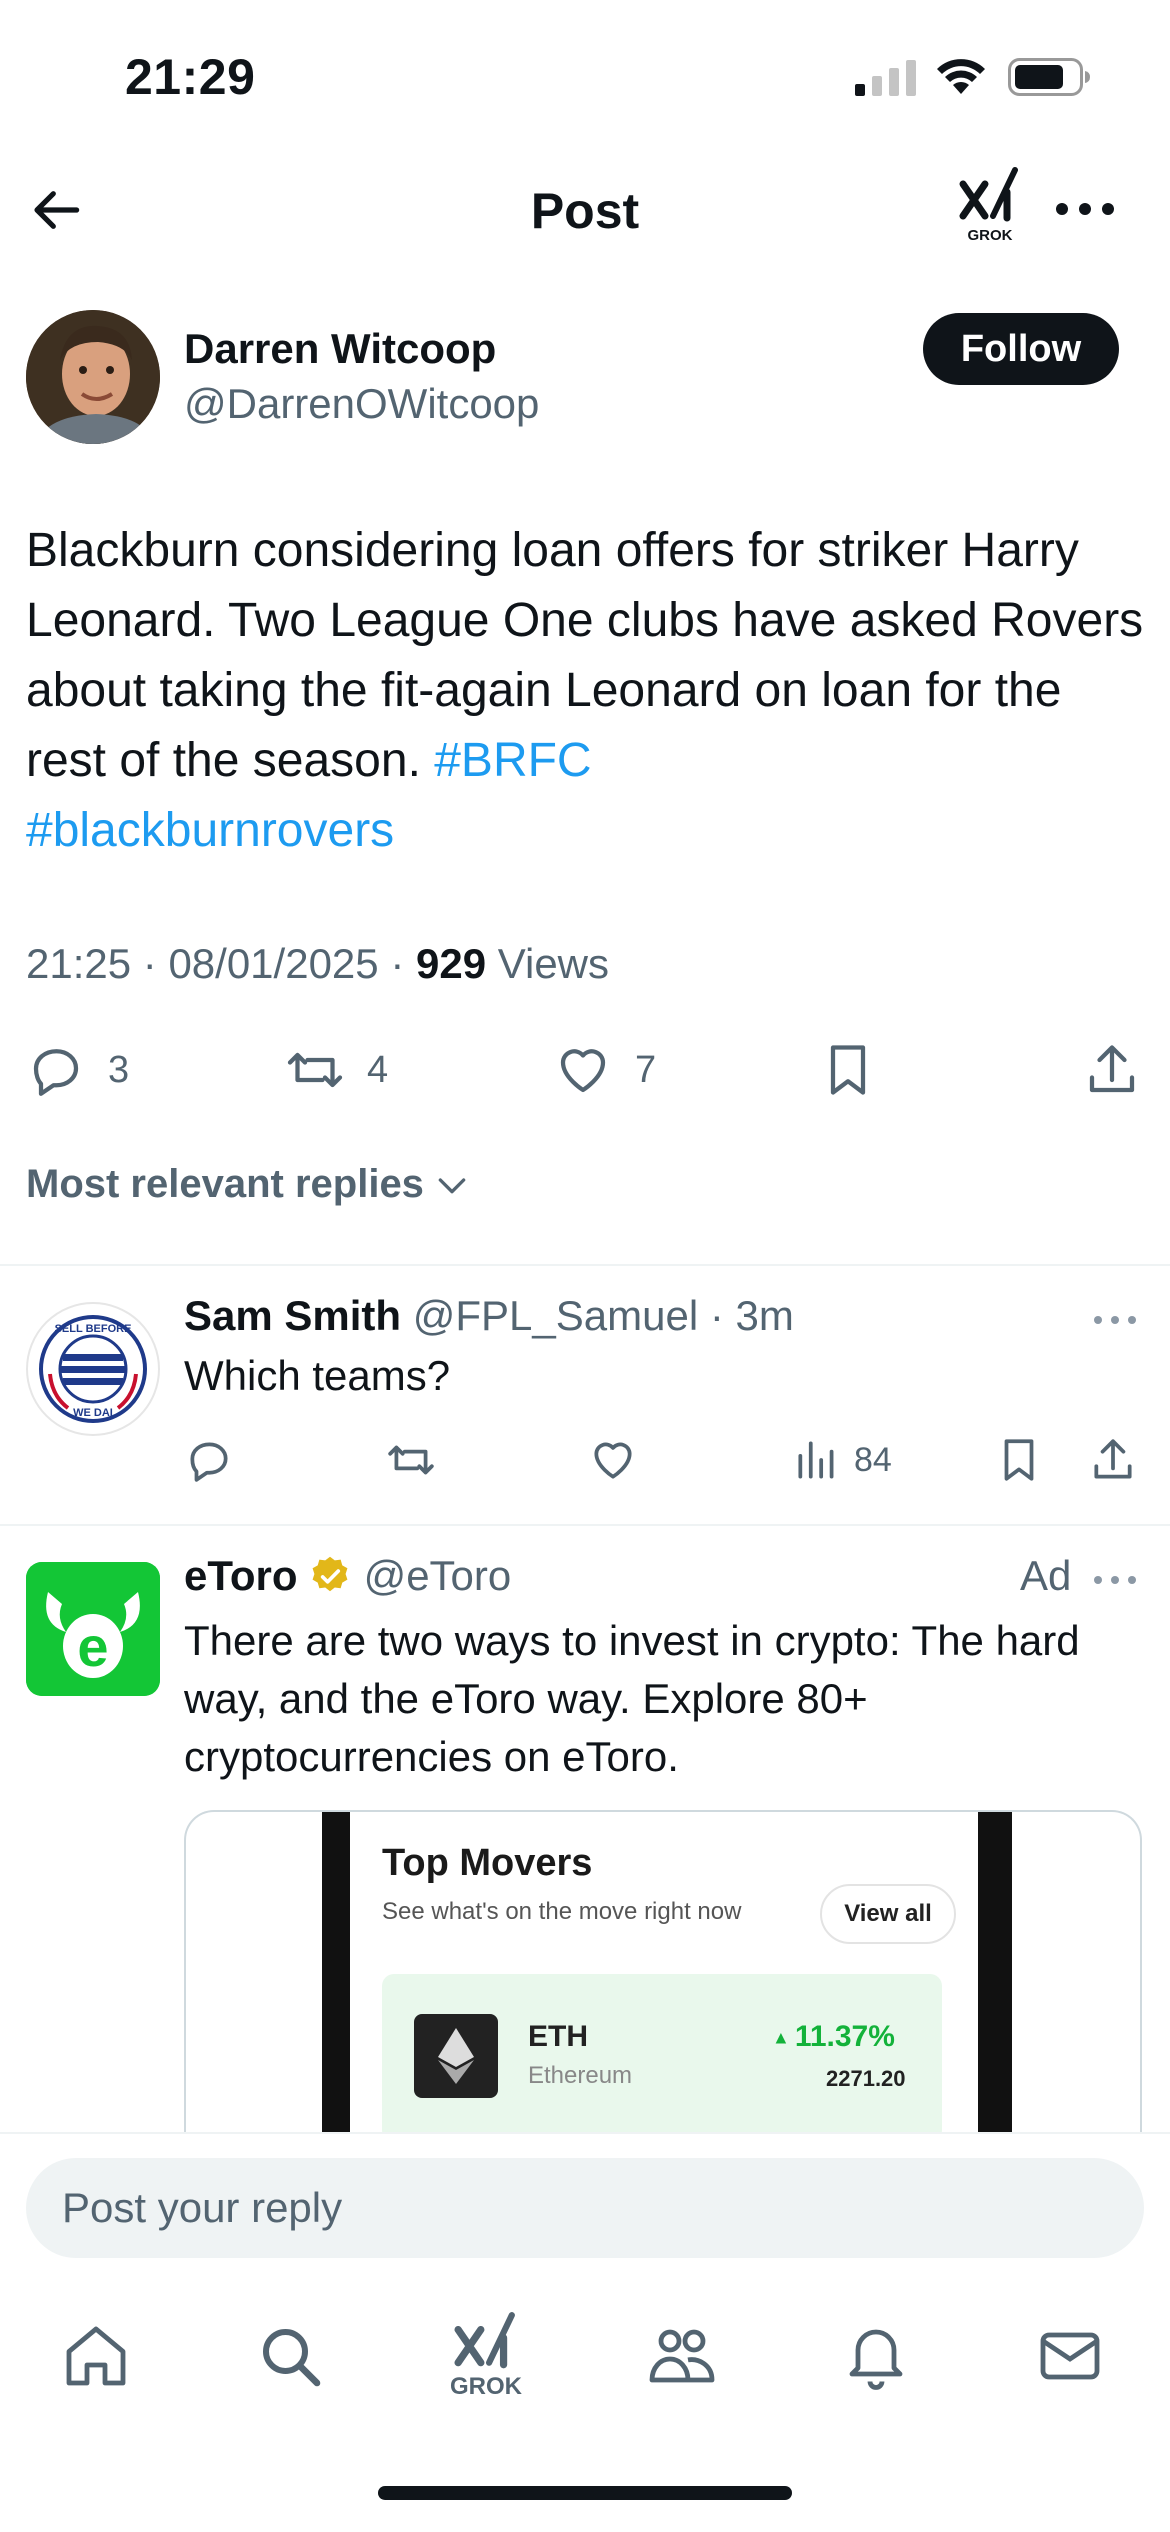 The width and height of the screenshot is (1170, 2532). What do you see at coordinates (438, 1576) in the screenshot?
I see `ad-author-handle: @eToro` at bounding box center [438, 1576].